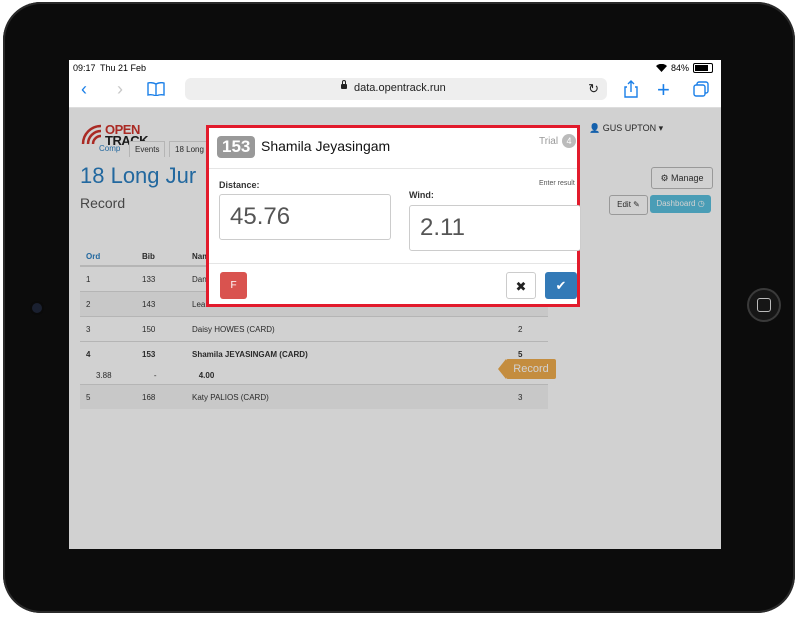  I want to click on url-bar: data.opentrack.run ↻, so click(396, 89).